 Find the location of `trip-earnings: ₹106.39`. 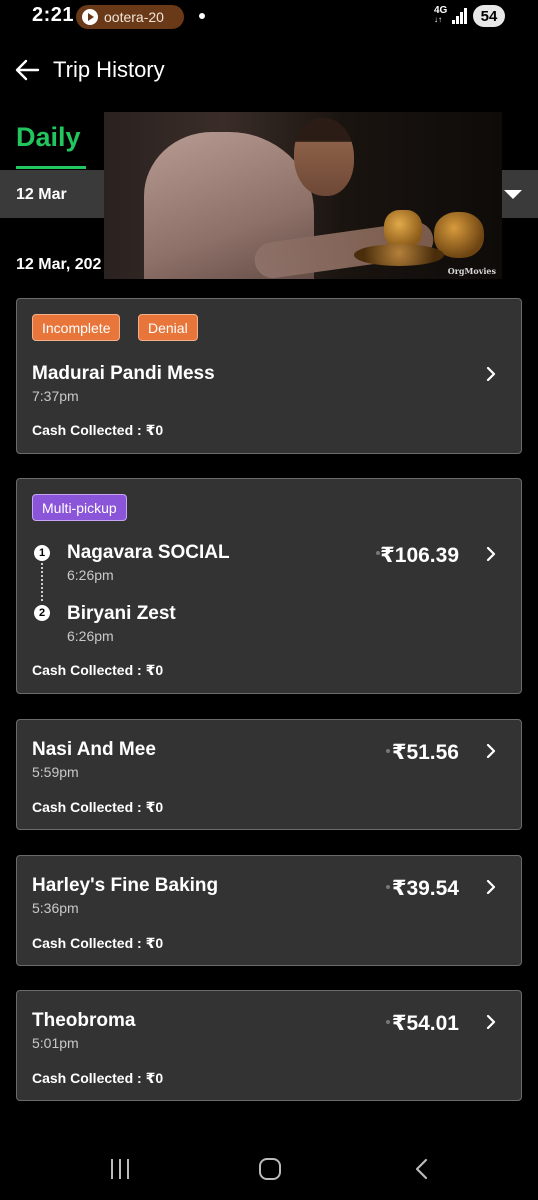

trip-earnings: ₹106.39 is located at coordinates (419, 555).